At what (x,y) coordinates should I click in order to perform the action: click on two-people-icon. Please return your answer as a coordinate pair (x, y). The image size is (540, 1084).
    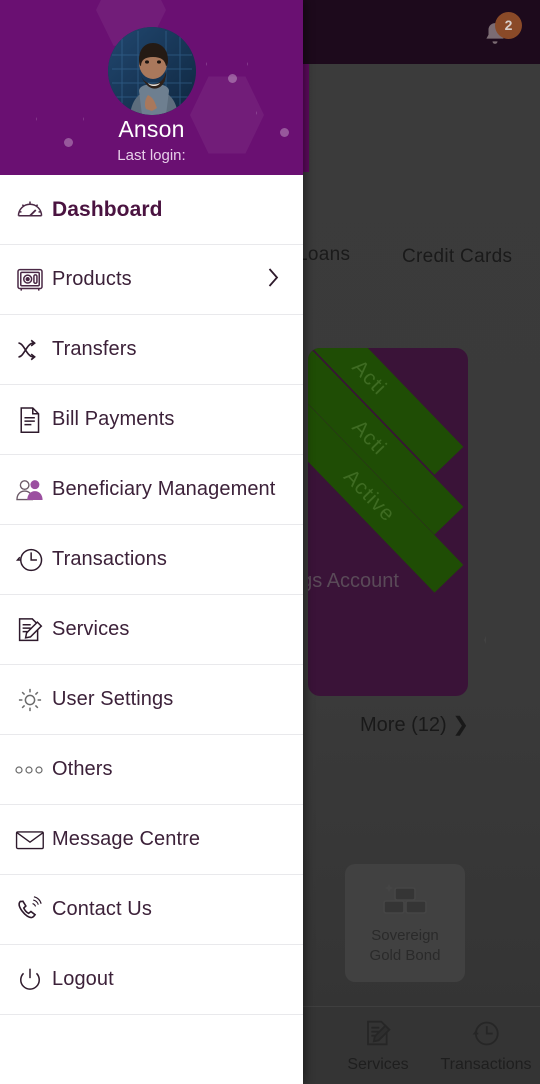
    Looking at the image, I should click on (26, 490).